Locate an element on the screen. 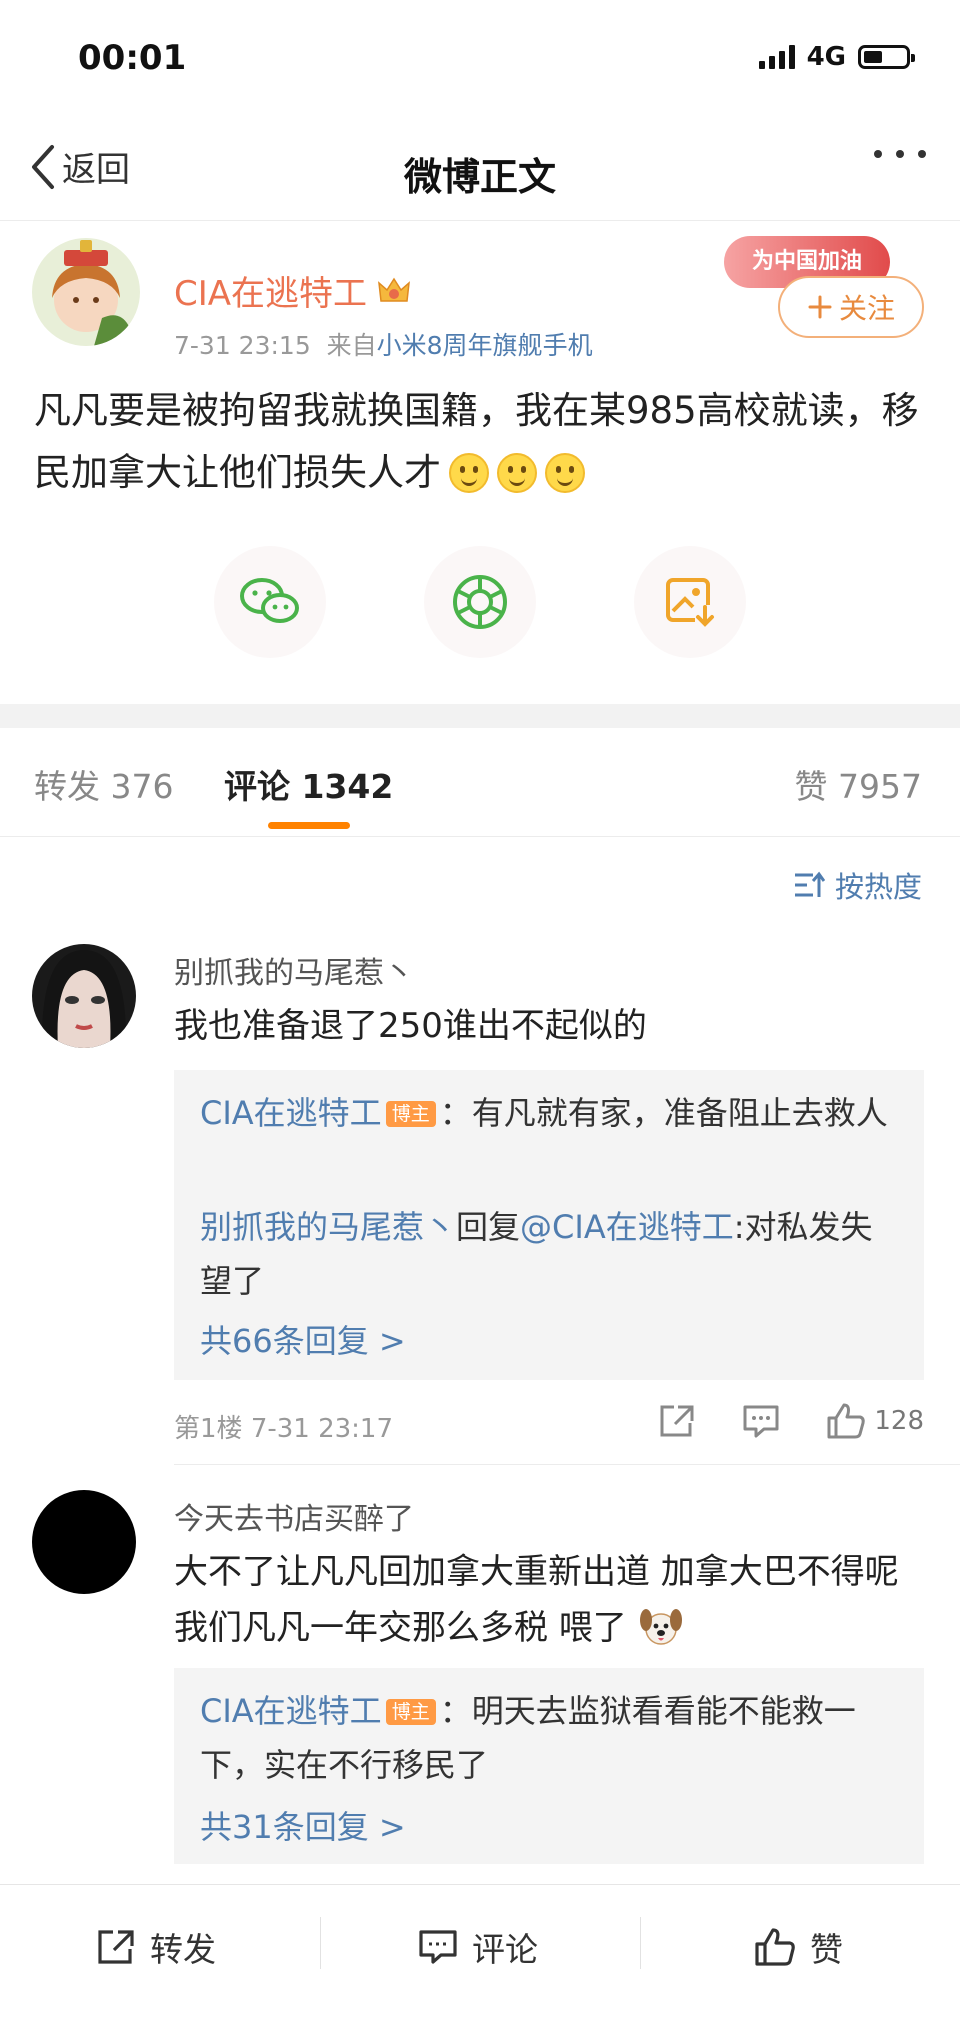 This screenshot has width=960, height=2017. crown-badge-icon is located at coordinates (394, 289).